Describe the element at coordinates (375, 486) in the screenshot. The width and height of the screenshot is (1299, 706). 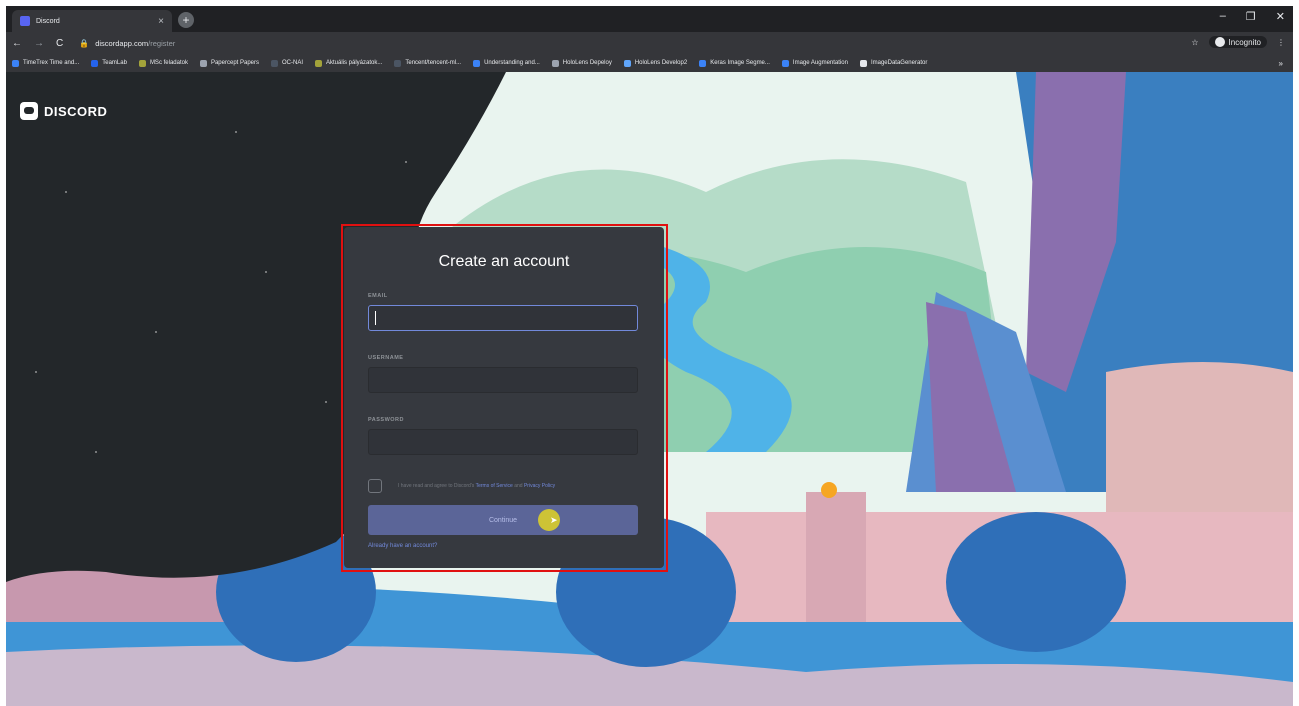
I see `tos-checkbox` at that location.